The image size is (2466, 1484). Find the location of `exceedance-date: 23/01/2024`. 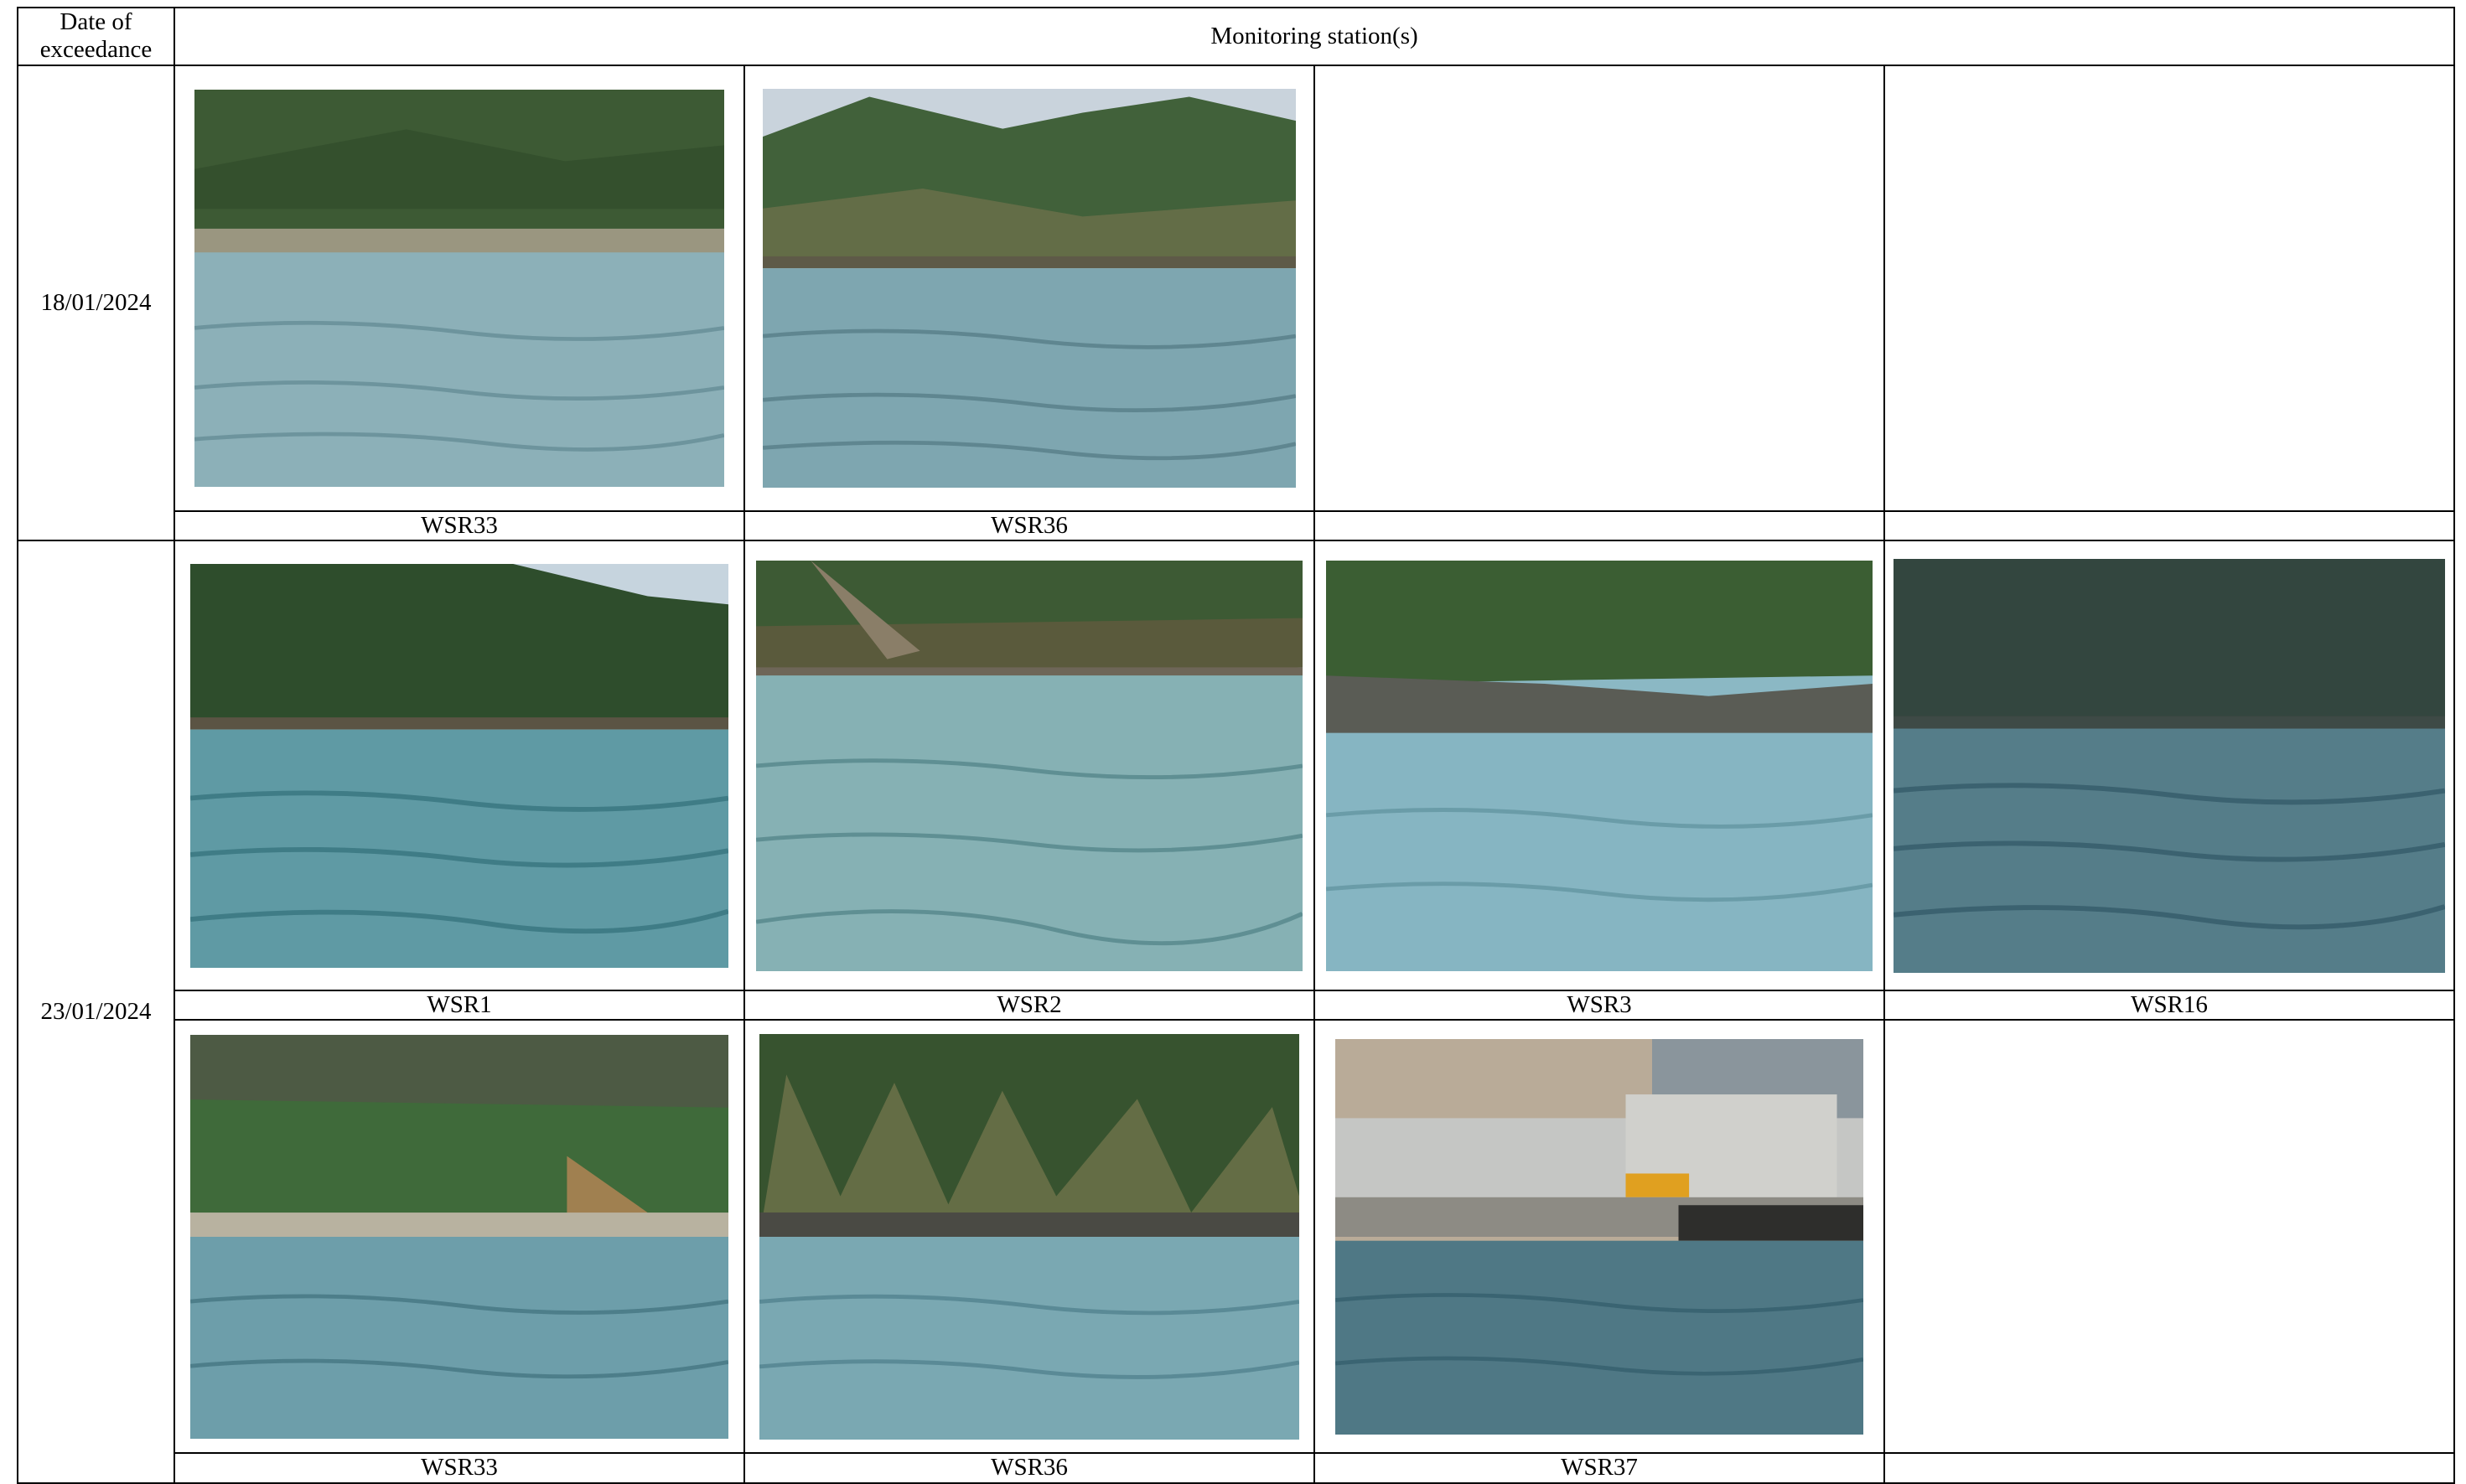

exceedance-date: 23/01/2024 is located at coordinates (96, 1012).